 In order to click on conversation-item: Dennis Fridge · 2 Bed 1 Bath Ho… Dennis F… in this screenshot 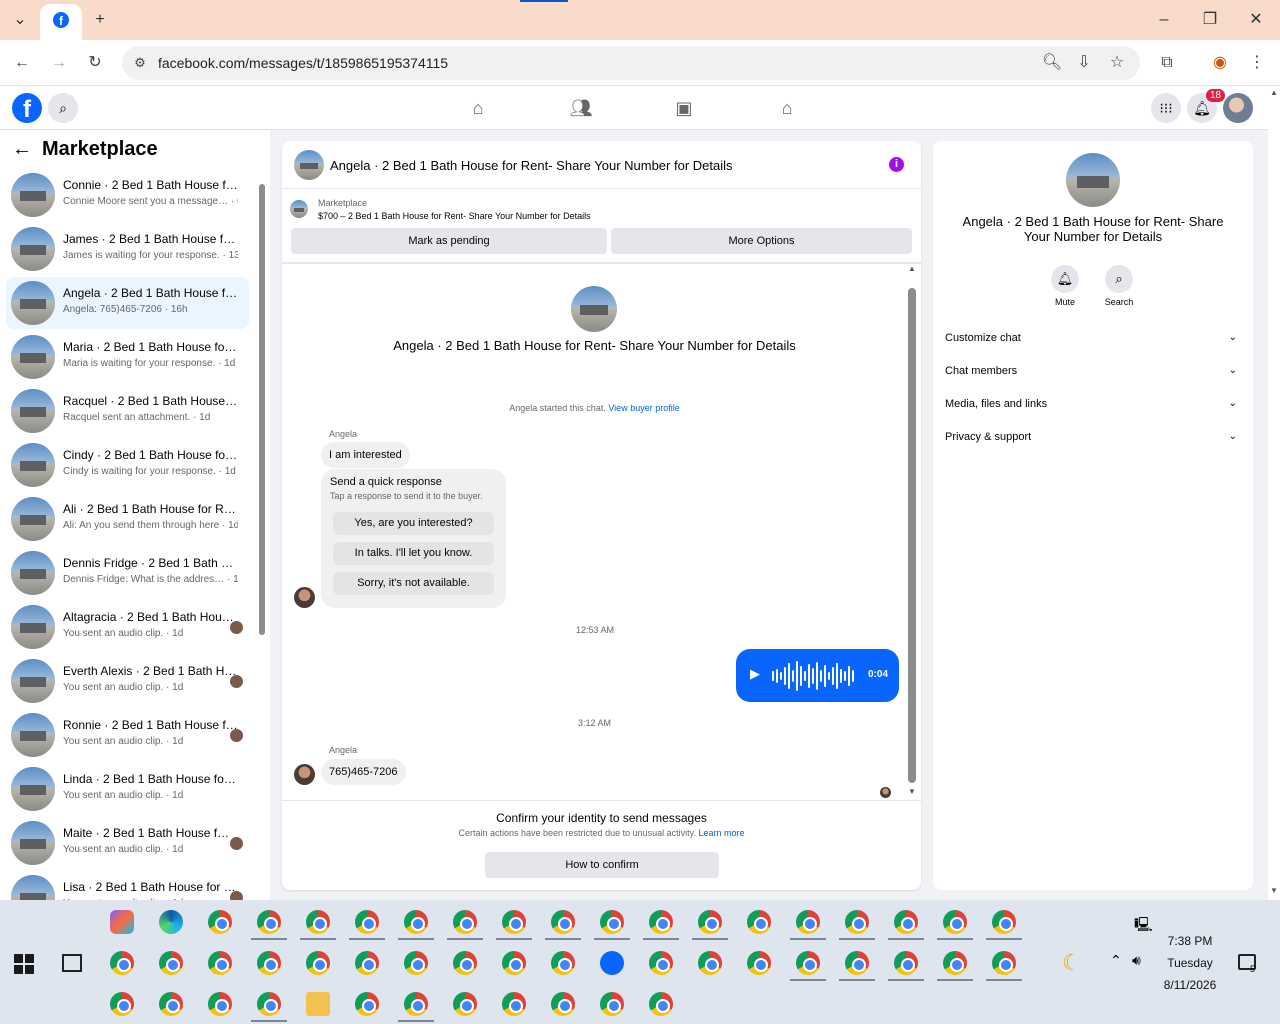, I will do `click(127, 573)`.